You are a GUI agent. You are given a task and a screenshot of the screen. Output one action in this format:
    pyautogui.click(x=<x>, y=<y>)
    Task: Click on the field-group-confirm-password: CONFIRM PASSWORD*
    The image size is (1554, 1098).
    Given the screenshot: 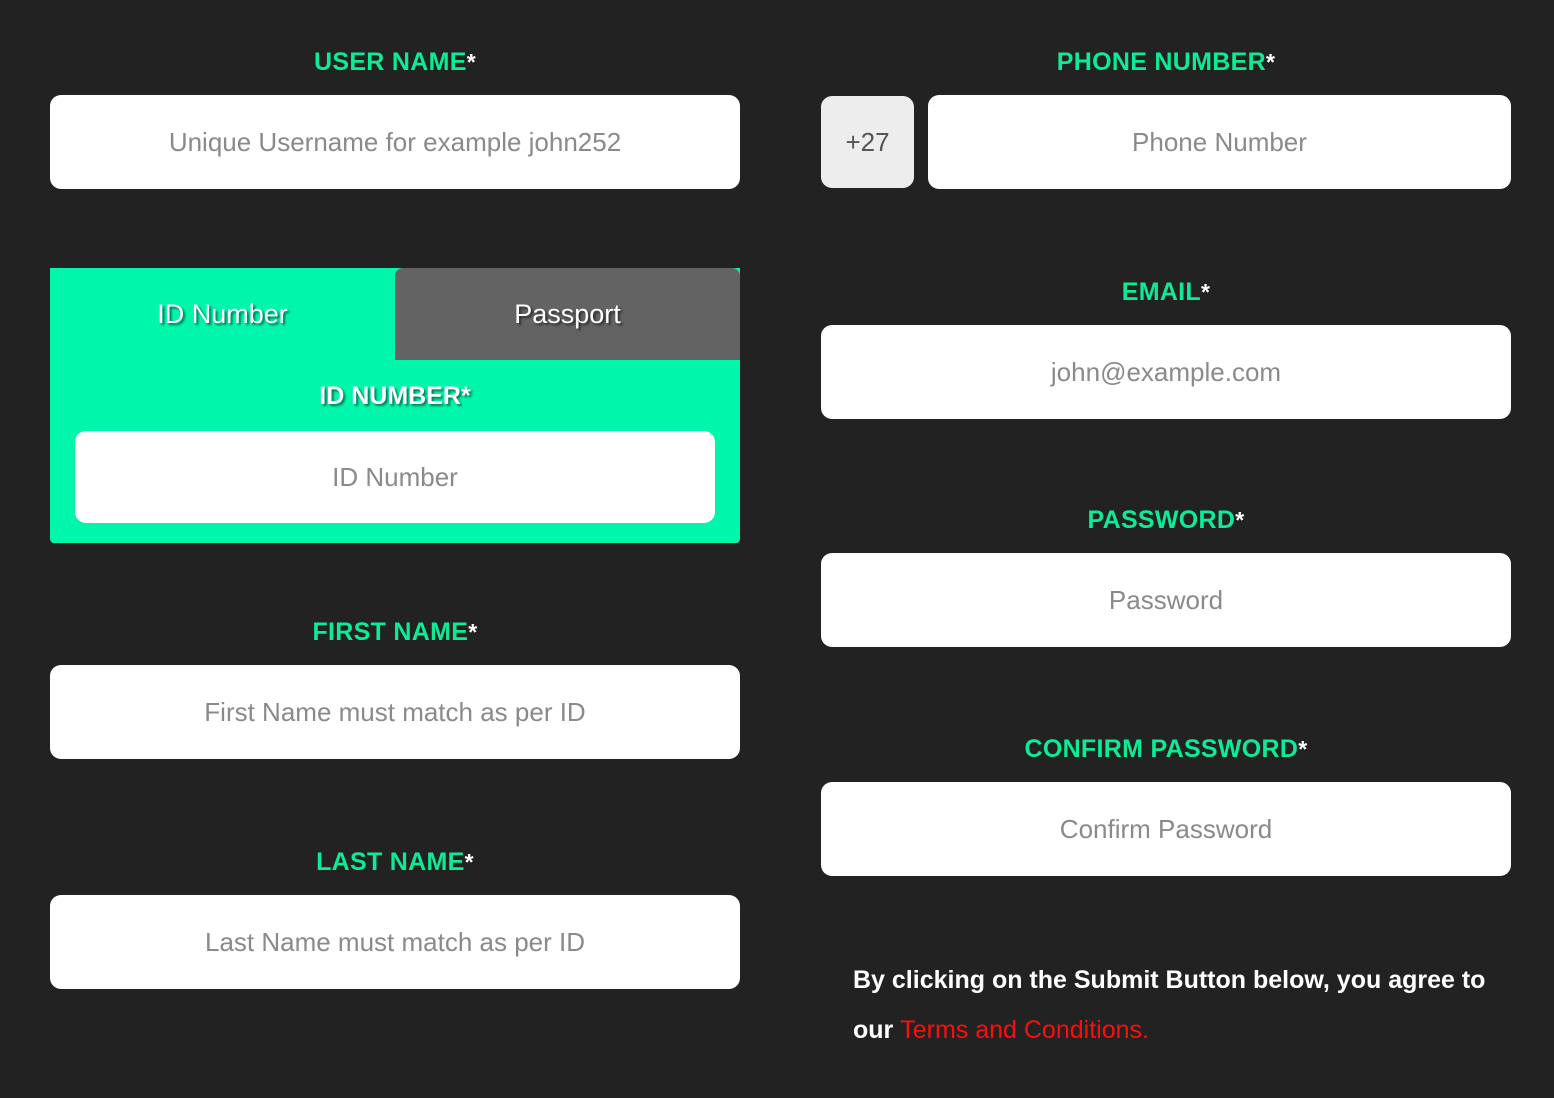 What is the action you would take?
    pyautogui.click(x=1166, y=806)
    